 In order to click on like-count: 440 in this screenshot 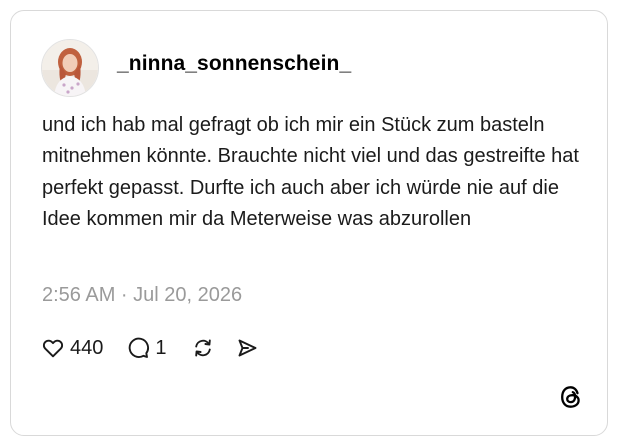, I will do `click(87, 347)`.